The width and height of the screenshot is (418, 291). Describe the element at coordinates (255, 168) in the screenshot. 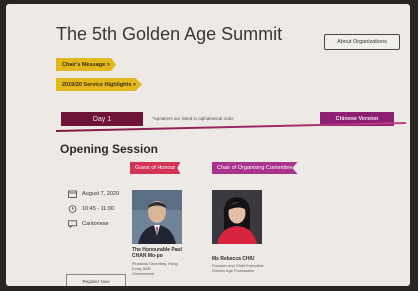

I see `chair-of-committee-tag: Chair of Organising Committee` at that location.